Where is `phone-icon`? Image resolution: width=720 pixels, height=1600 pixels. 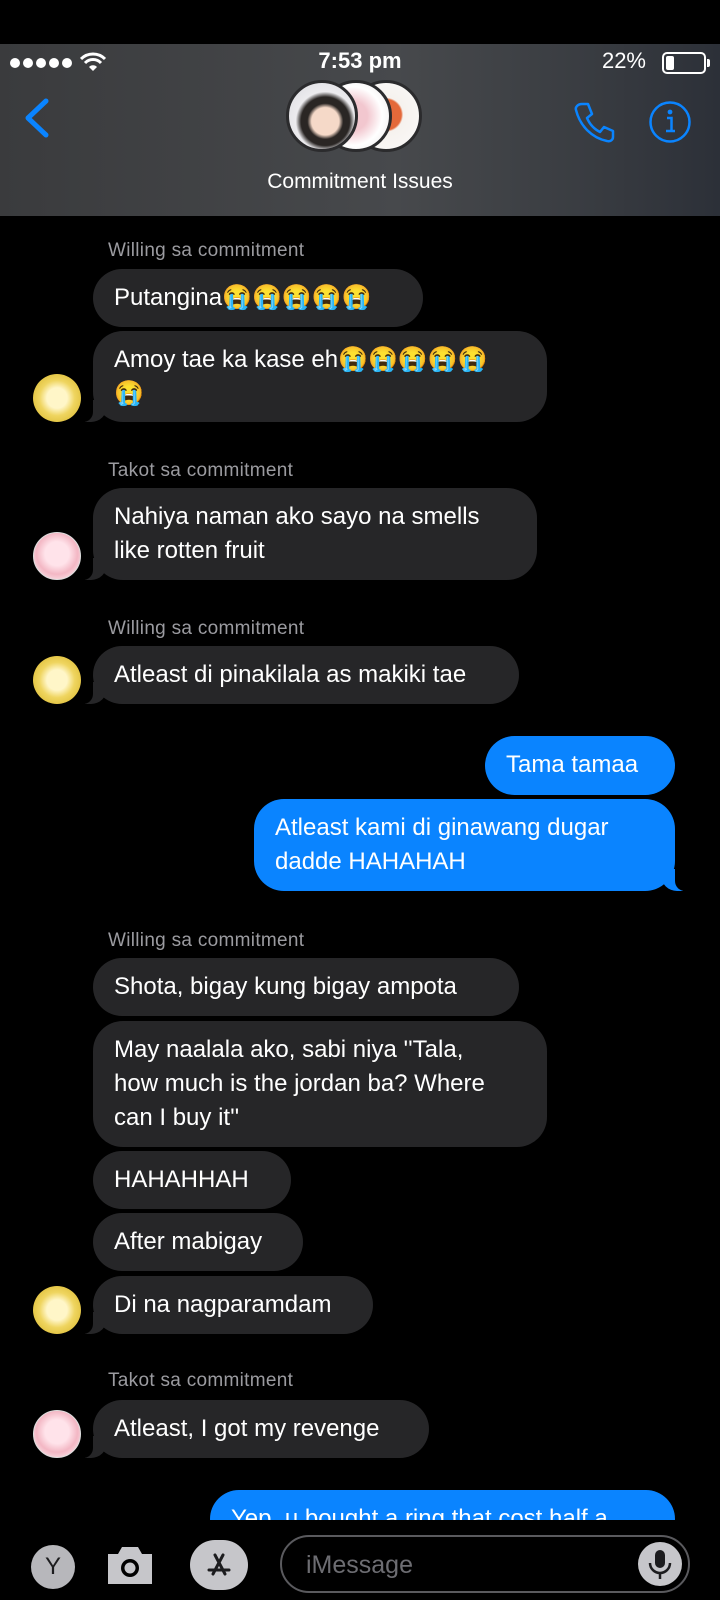 phone-icon is located at coordinates (594, 122).